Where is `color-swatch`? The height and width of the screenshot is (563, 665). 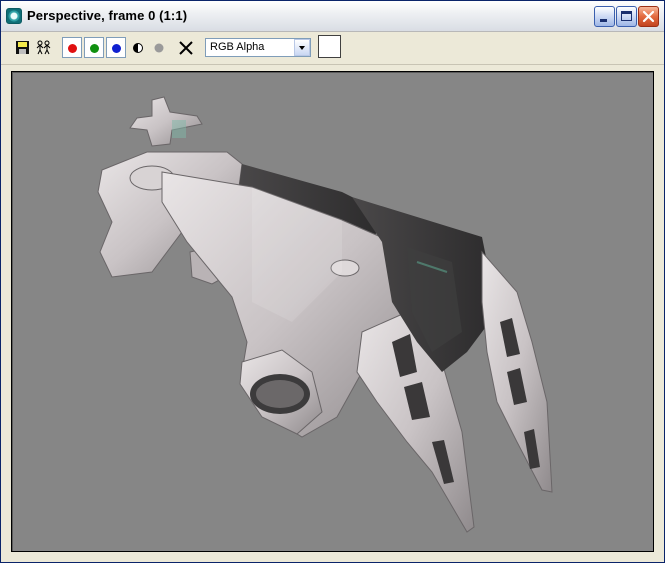
color-swatch is located at coordinates (329, 46).